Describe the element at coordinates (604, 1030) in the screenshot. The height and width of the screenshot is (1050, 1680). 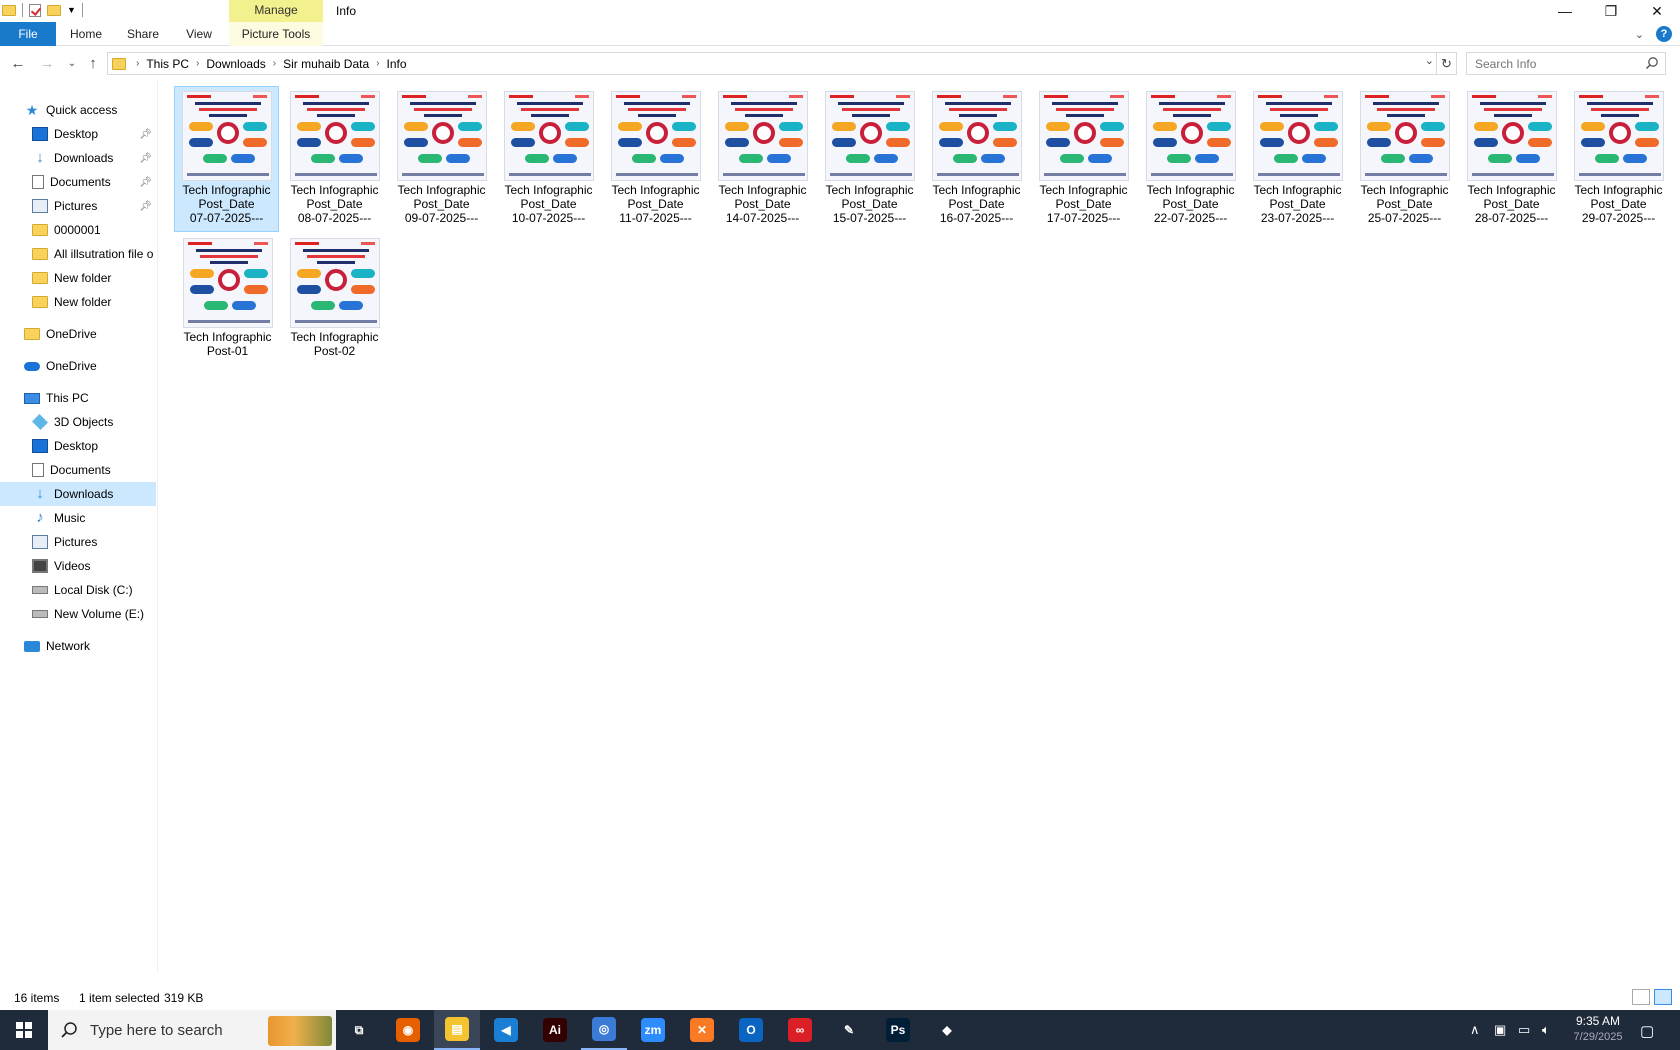
I see `taskbar-app-chrome: ◎` at that location.